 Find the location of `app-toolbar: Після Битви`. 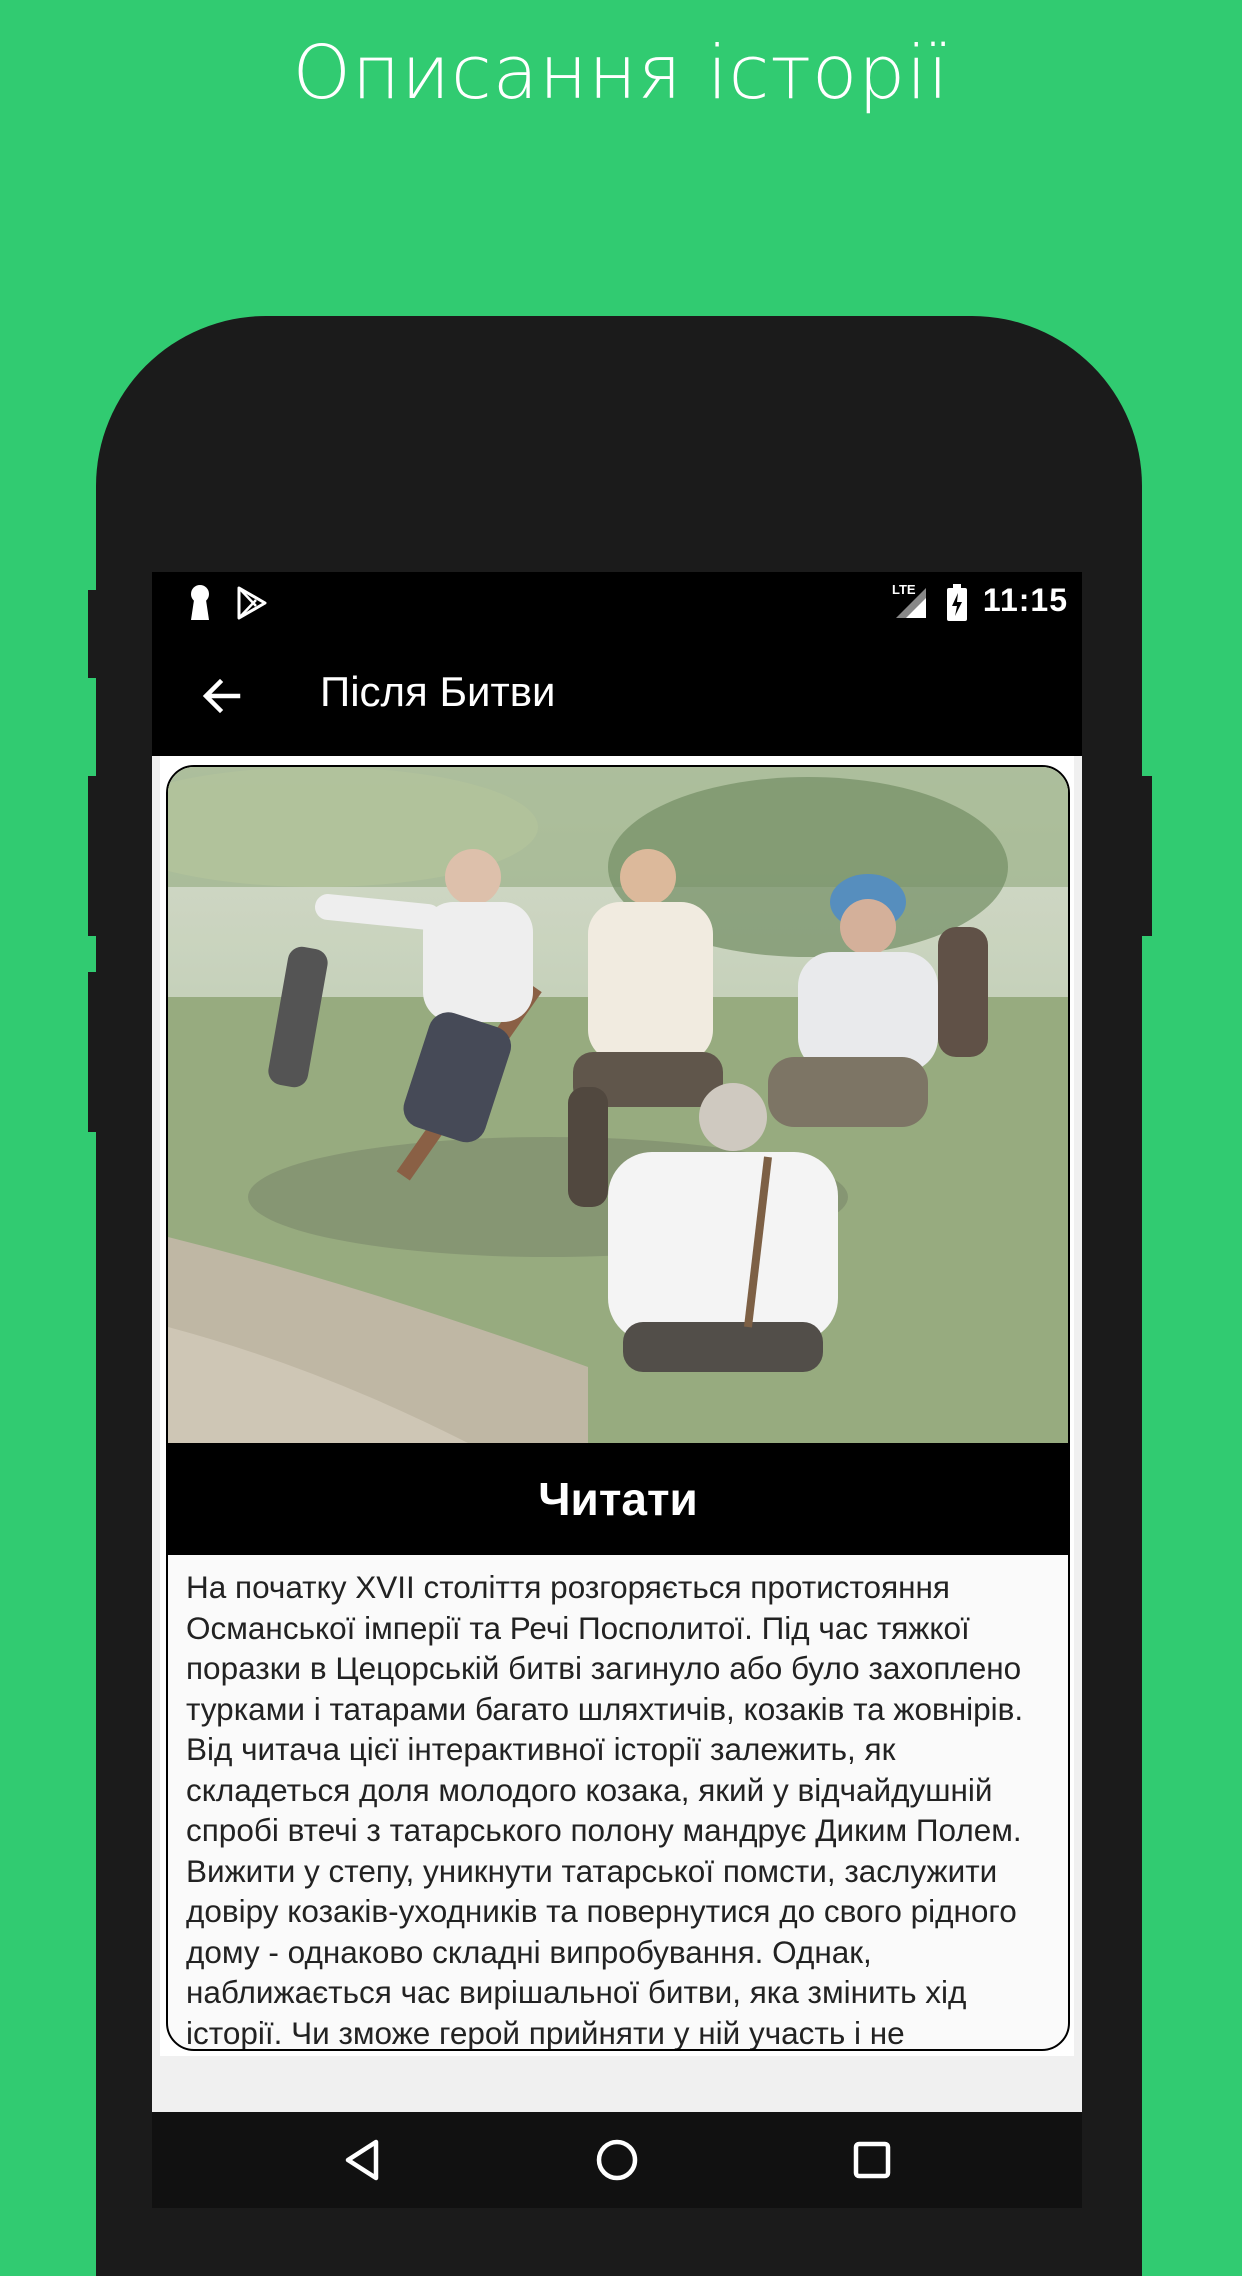

app-toolbar: Після Битви is located at coordinates (617, 696).